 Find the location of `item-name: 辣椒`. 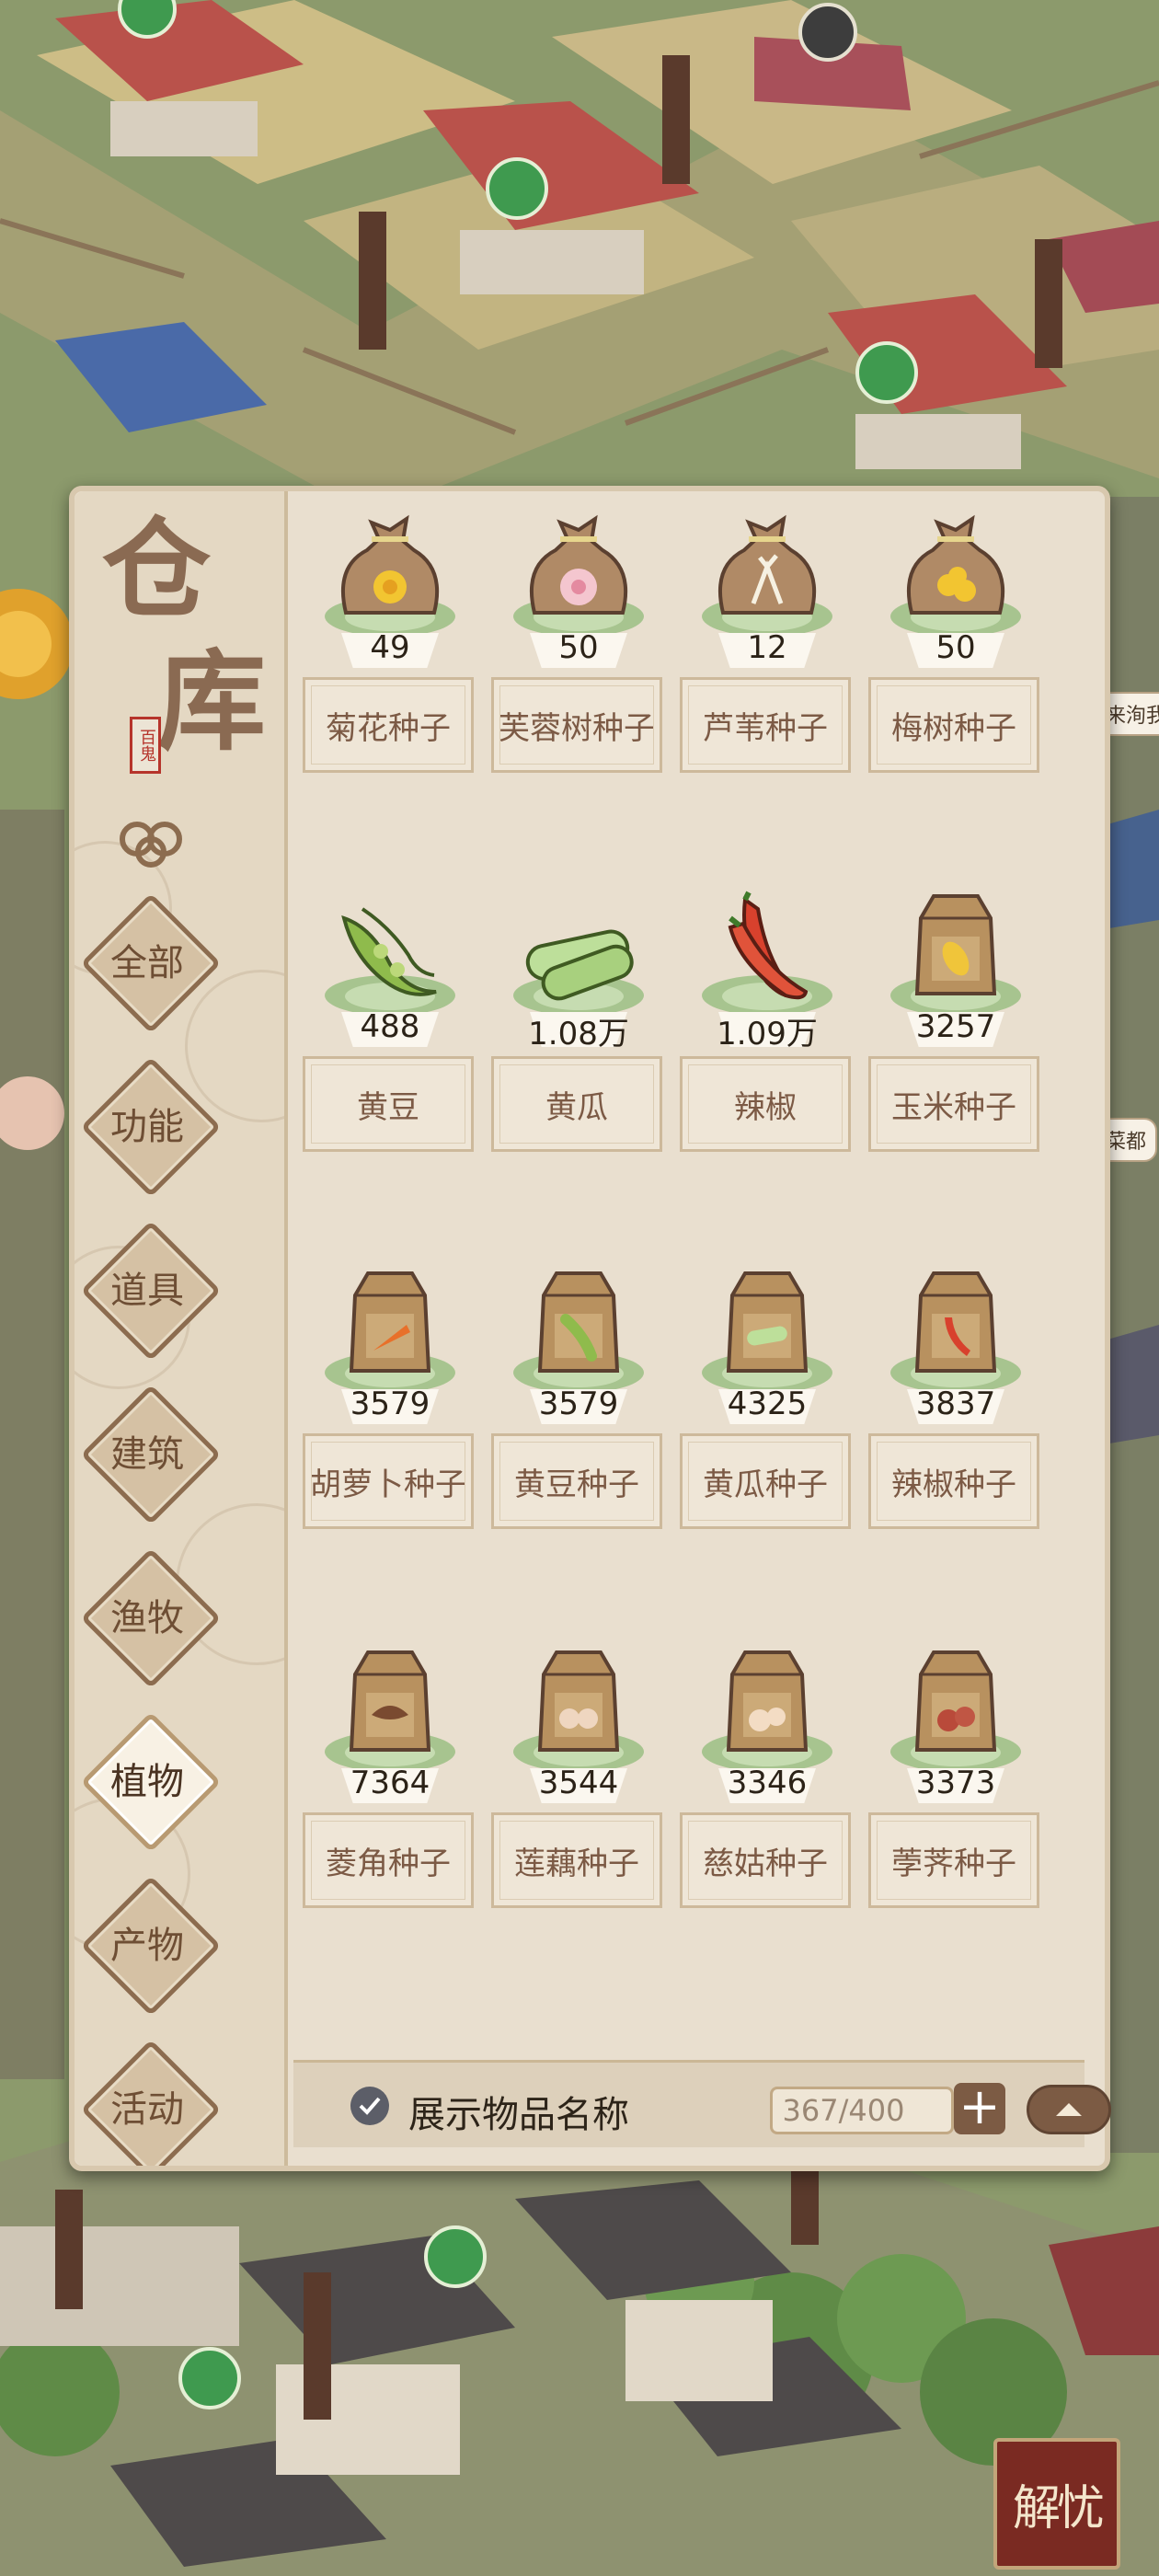

item-name: 辣椒 is located at coordinates (765, 1107).